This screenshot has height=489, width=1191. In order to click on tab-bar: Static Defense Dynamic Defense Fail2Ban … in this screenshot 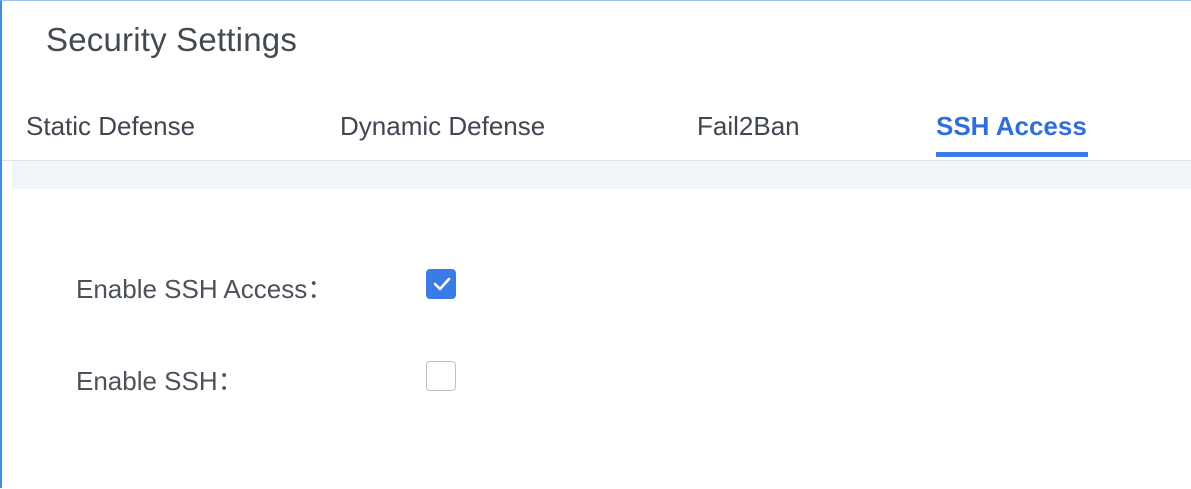, I will do `click(596, 129)`.